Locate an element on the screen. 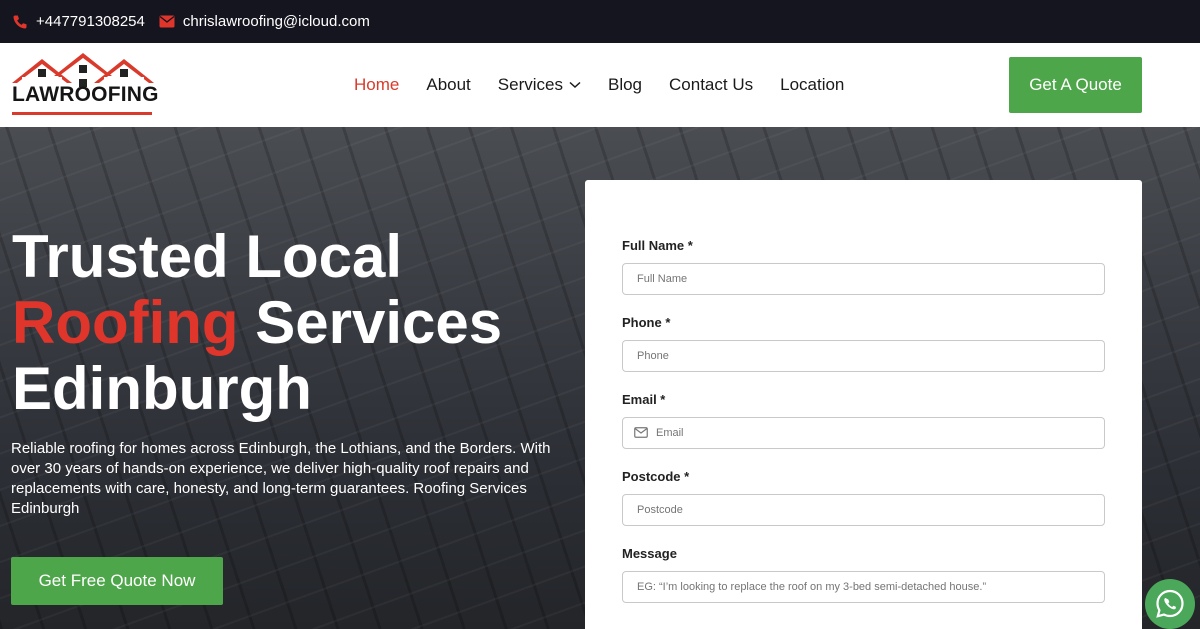  email-label: Email * is located at coordinates (644, 399).